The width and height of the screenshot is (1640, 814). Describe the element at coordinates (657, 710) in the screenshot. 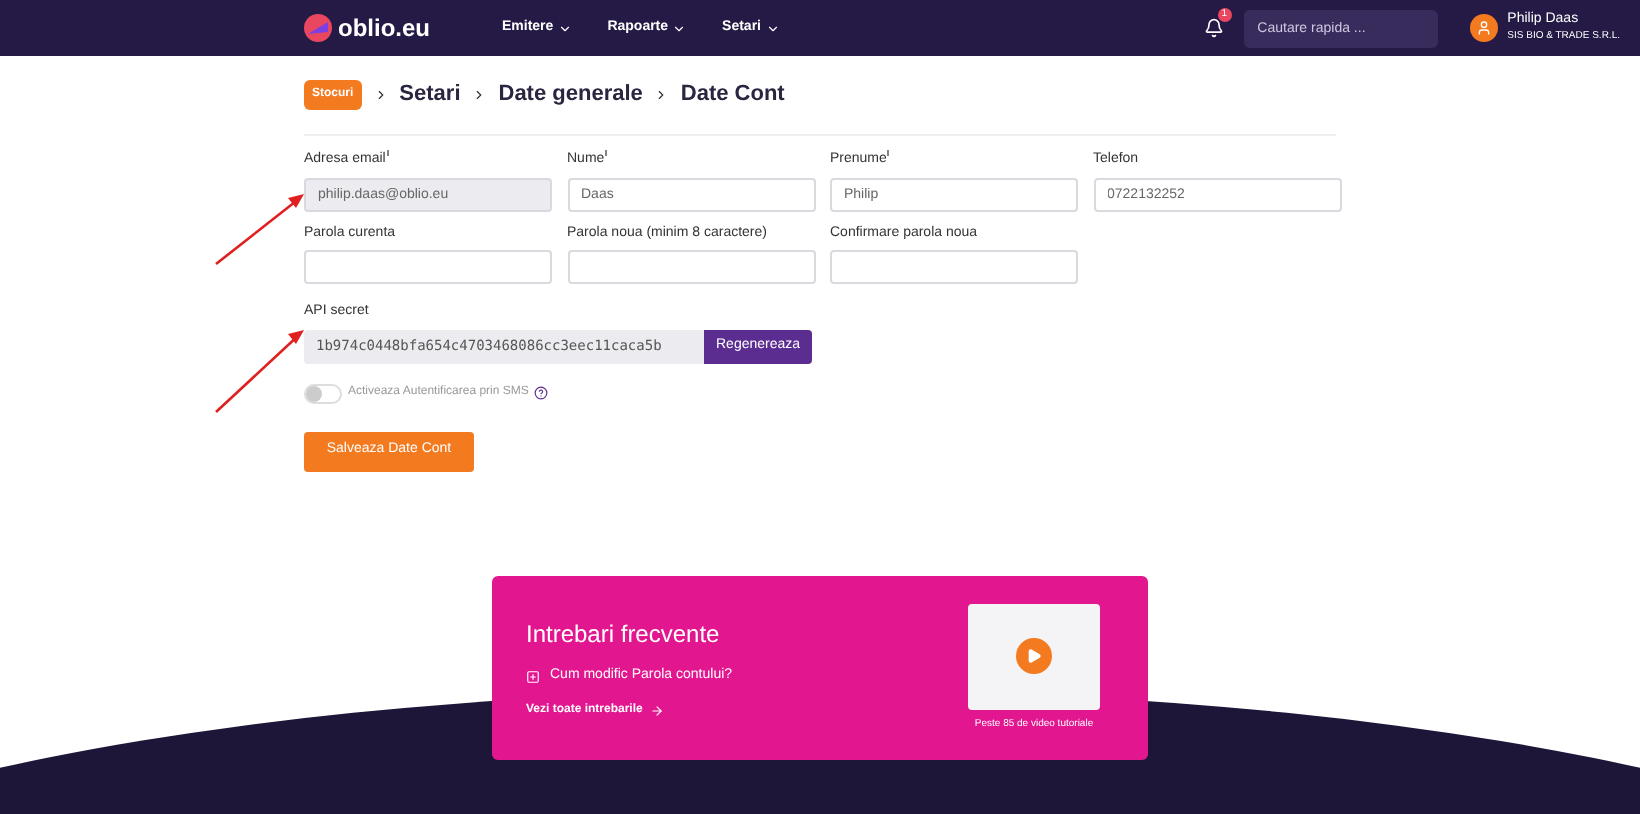

I see `arrow-icon` at that location.